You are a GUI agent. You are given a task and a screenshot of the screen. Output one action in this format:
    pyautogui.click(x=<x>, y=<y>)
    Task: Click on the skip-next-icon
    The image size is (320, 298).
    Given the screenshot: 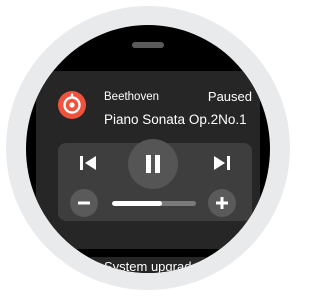 What is the action you would take?
    pyautogui.click(x=222, y=163)
    